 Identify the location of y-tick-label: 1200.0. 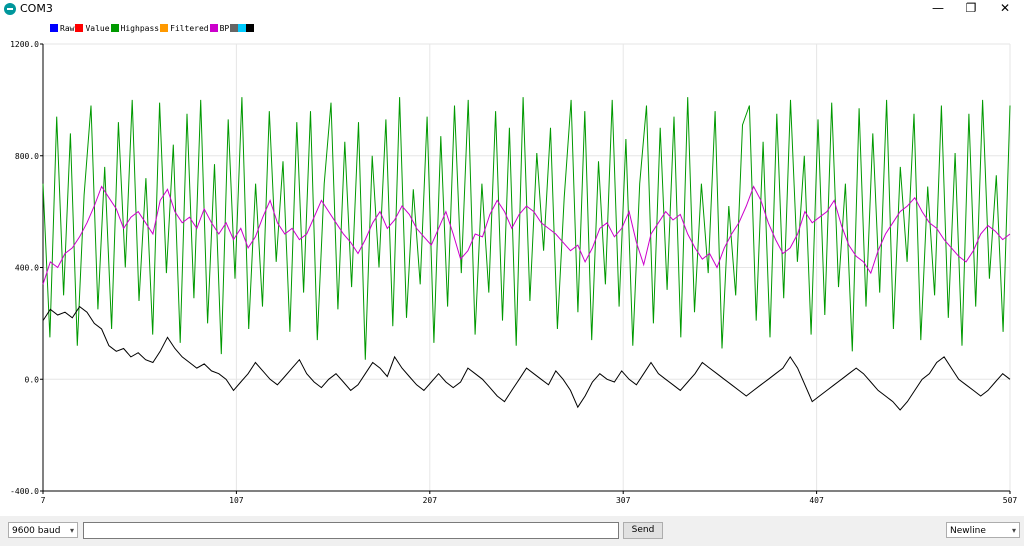
(24, 44).